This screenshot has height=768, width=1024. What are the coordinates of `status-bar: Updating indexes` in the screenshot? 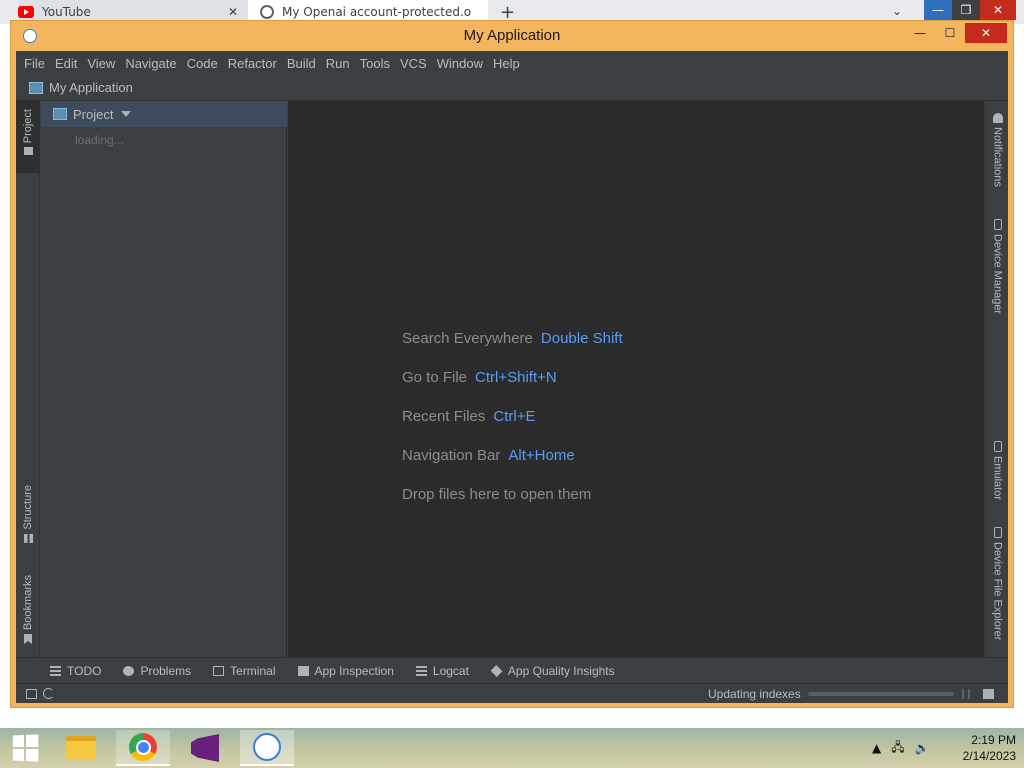 It's located at (512, 693).